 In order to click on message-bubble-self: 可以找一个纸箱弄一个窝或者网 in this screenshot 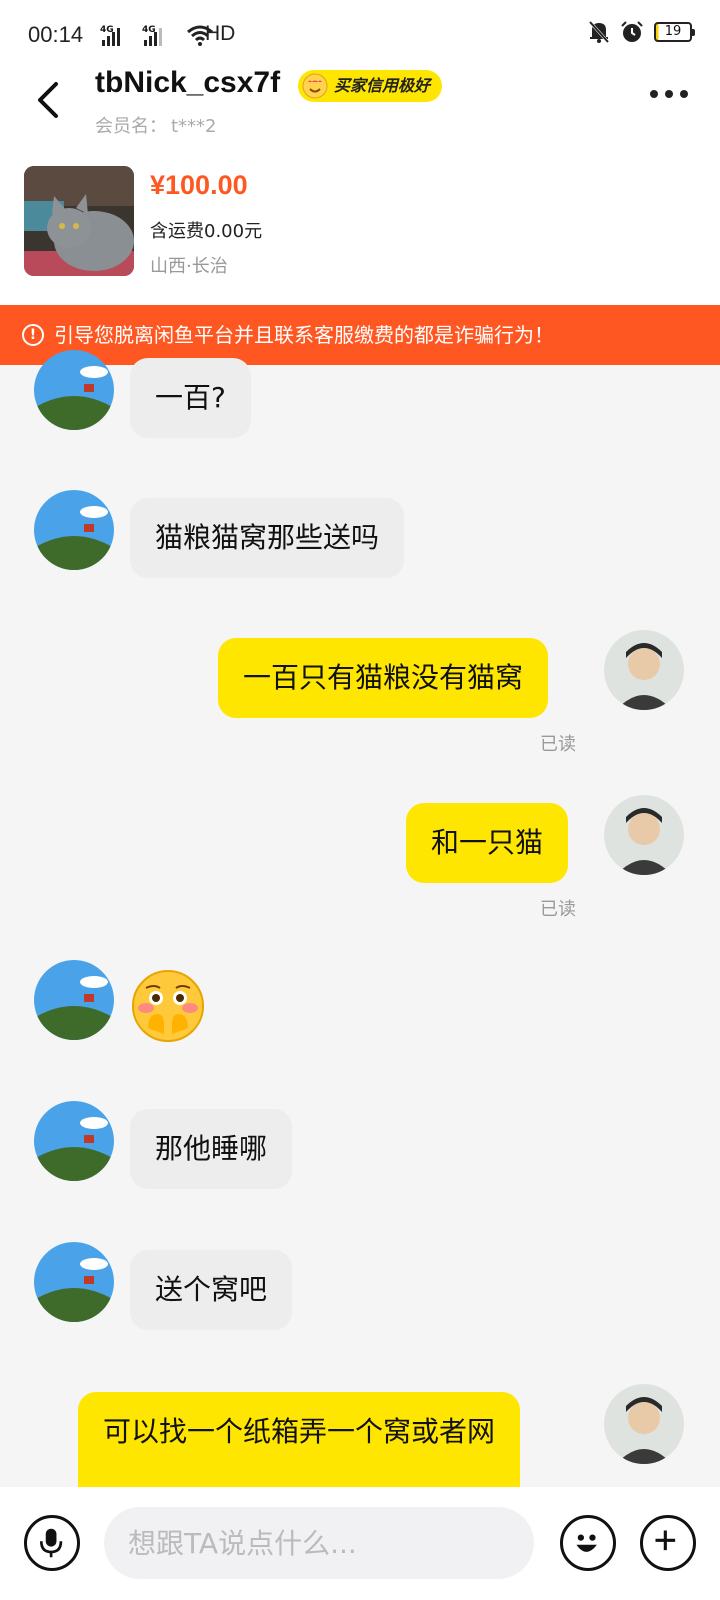, I will do `click(299, 1442)`.